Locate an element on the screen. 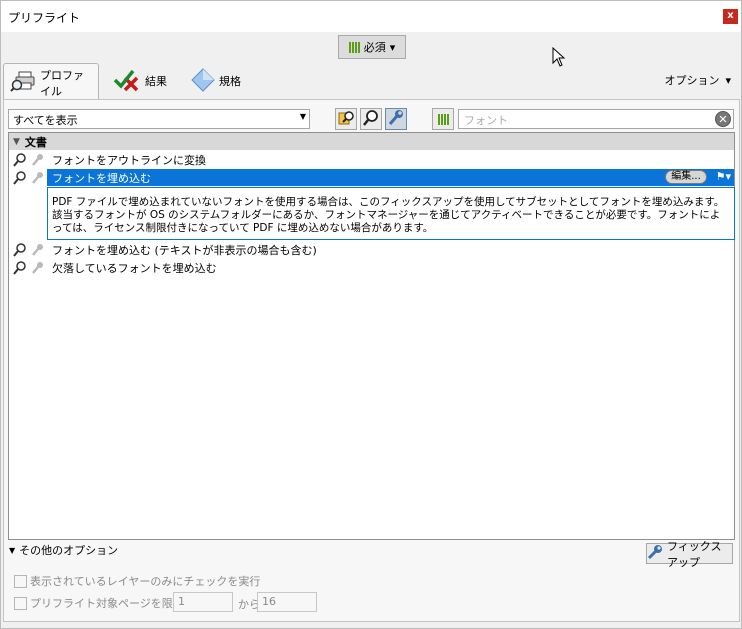 The height and width of the screenshot is (629, 742). group-label: 文書 is located at coordinates (35, 142).